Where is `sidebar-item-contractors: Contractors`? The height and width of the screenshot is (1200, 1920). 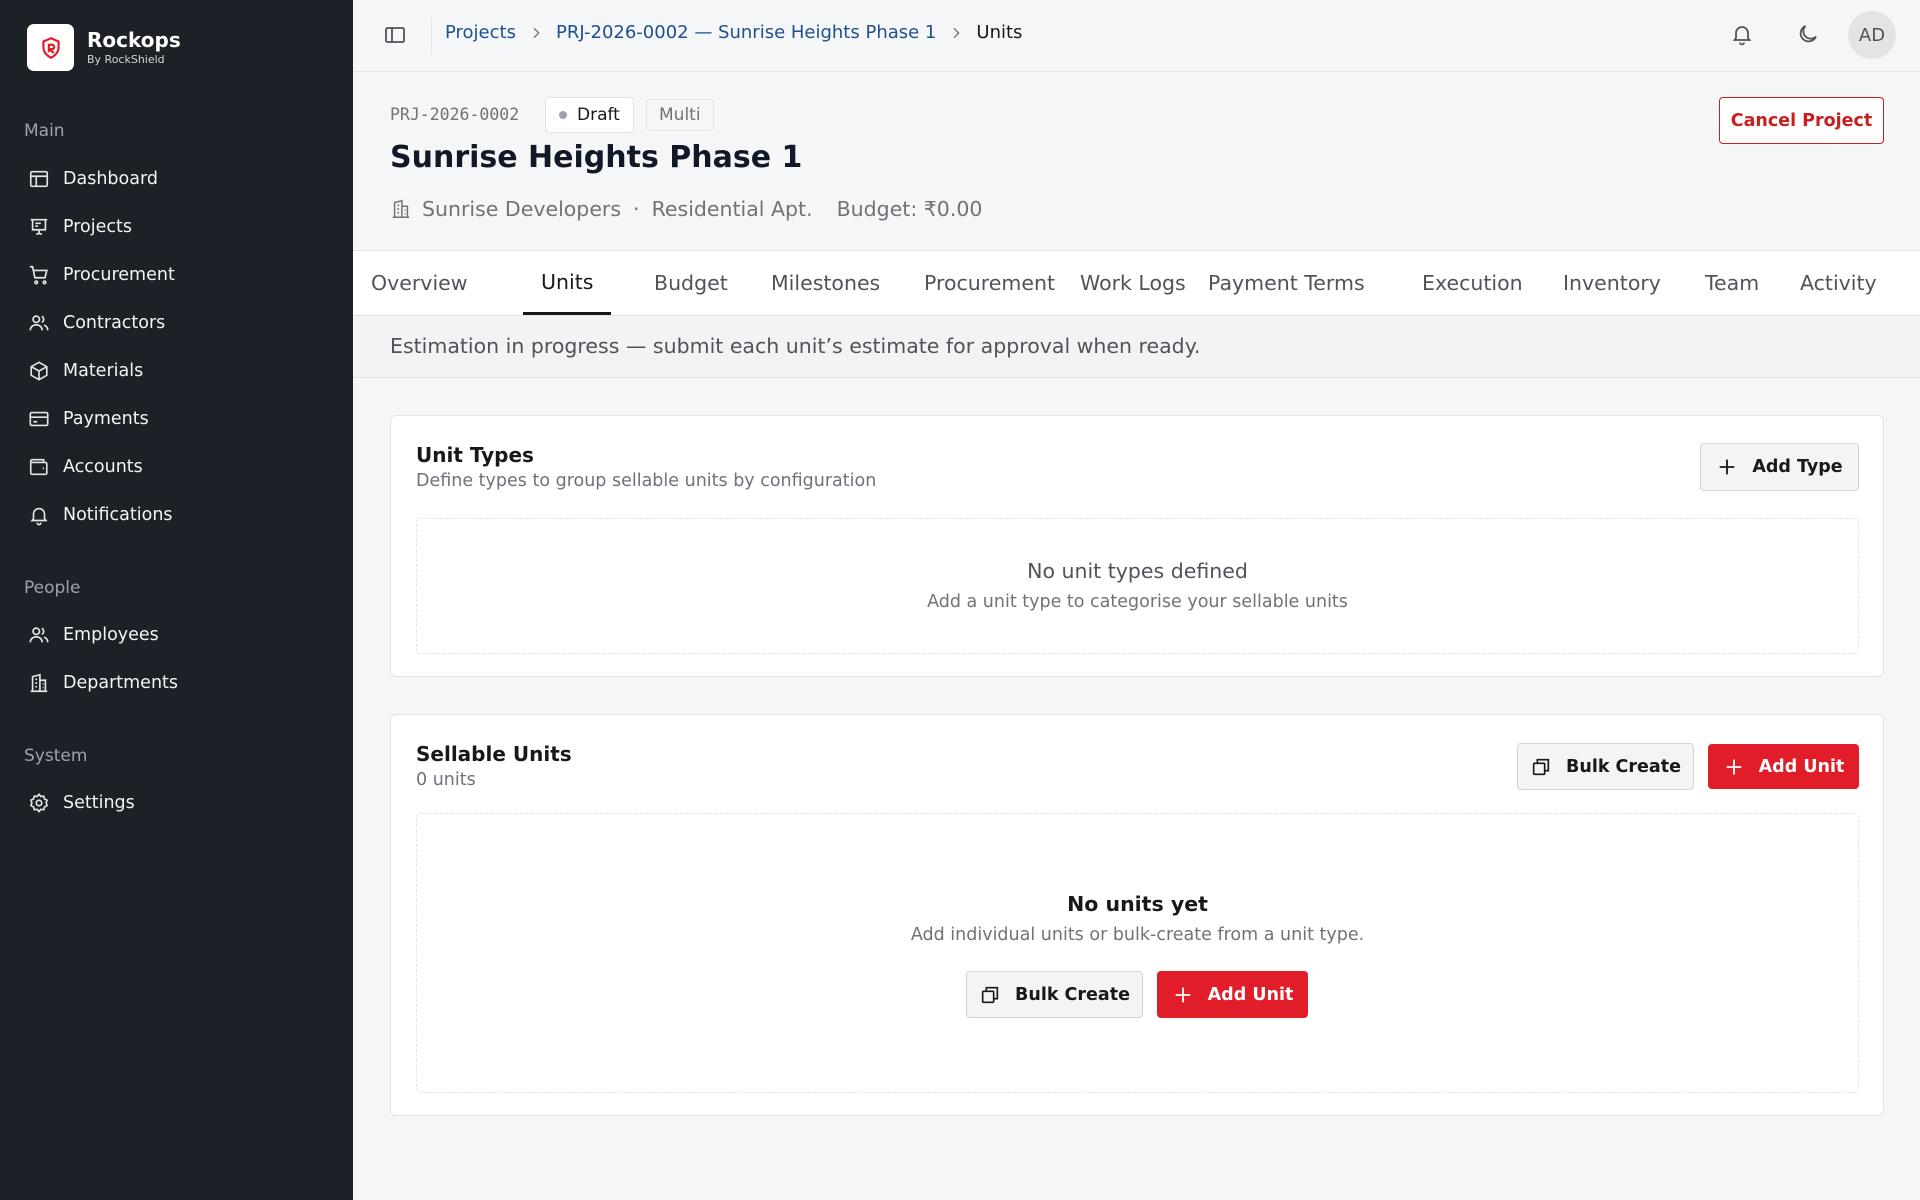
sidebar-item-contractors: Contractors is located at coordinates (96, 323).